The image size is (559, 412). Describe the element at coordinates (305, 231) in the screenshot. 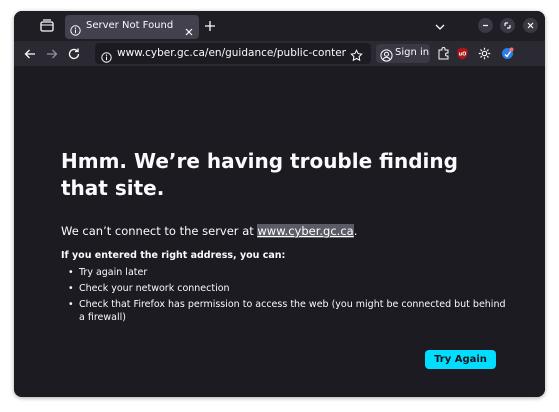

I see `server-host: www.cyber.gc.ca` at that location.